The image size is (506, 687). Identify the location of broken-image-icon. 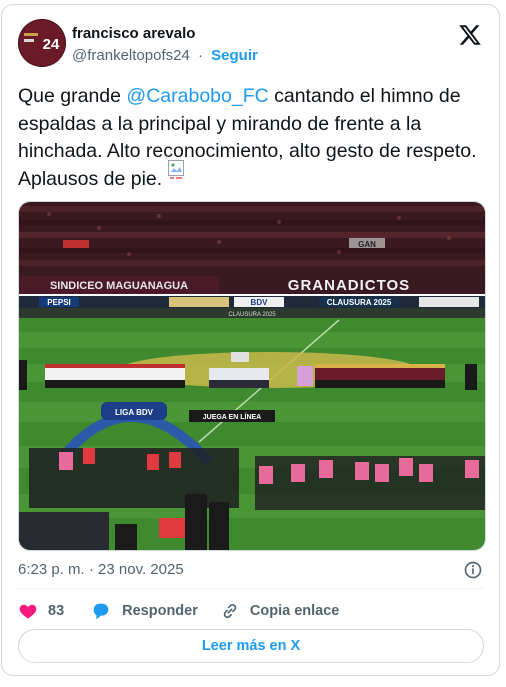
(176, 170).